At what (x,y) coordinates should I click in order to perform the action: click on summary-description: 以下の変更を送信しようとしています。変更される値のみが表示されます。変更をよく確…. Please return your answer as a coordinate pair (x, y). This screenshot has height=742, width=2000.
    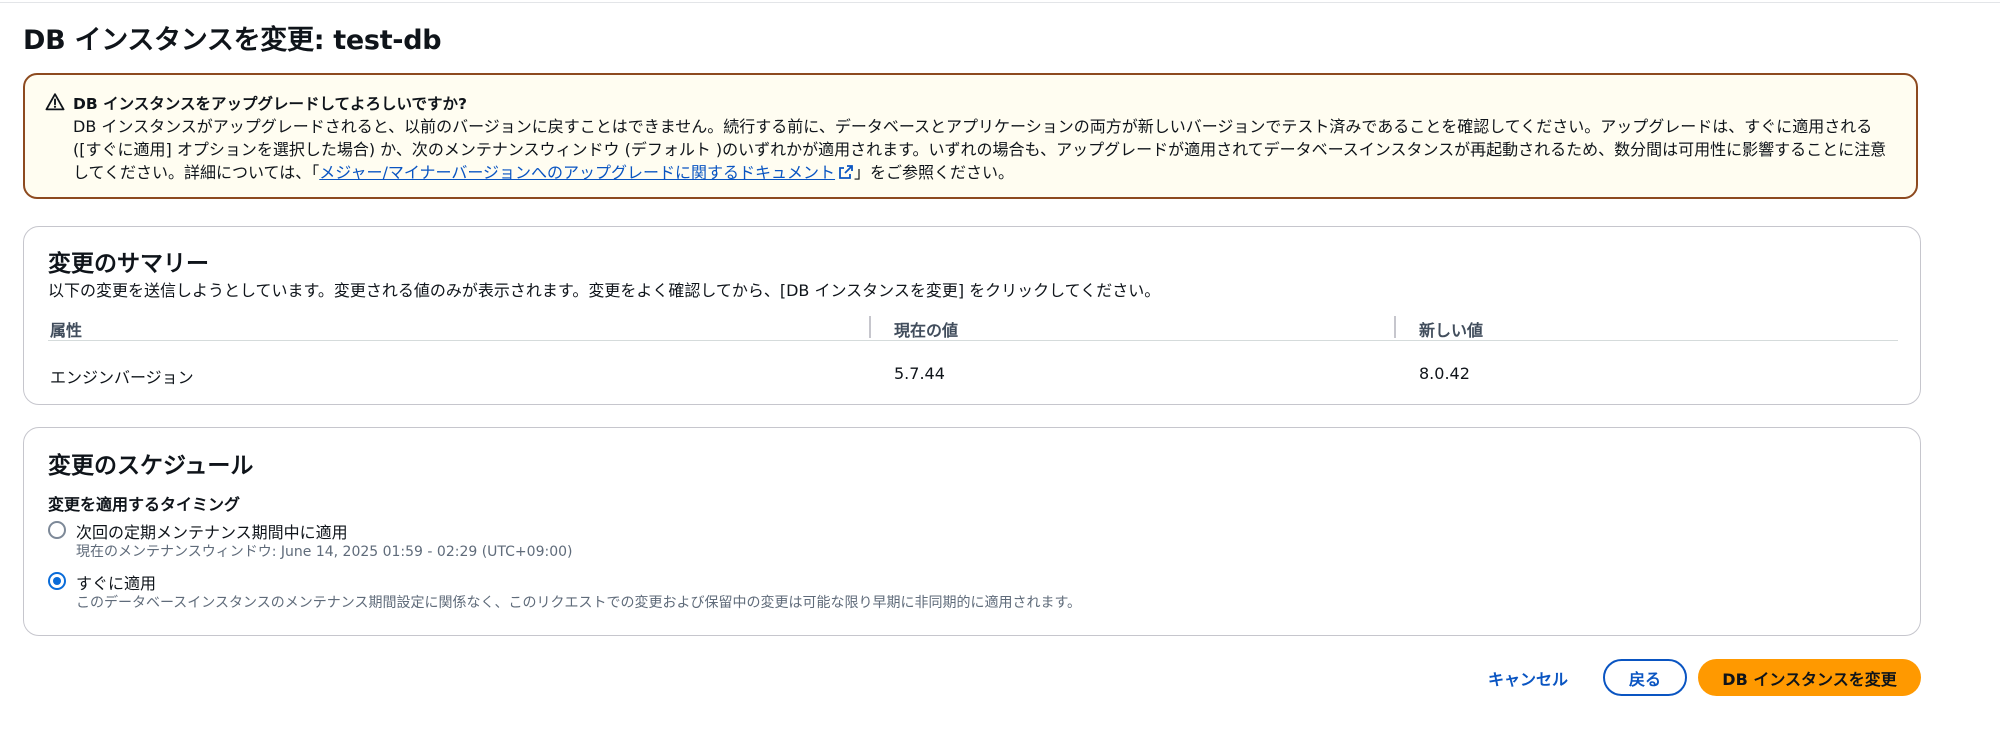
    Looking at the image, I should click on (604, 290).